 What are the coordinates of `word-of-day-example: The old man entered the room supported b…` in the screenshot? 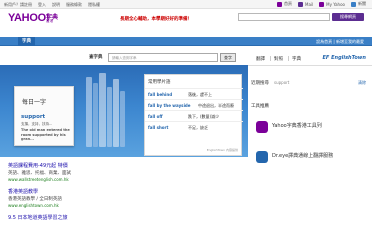 It's located at (45, 134).